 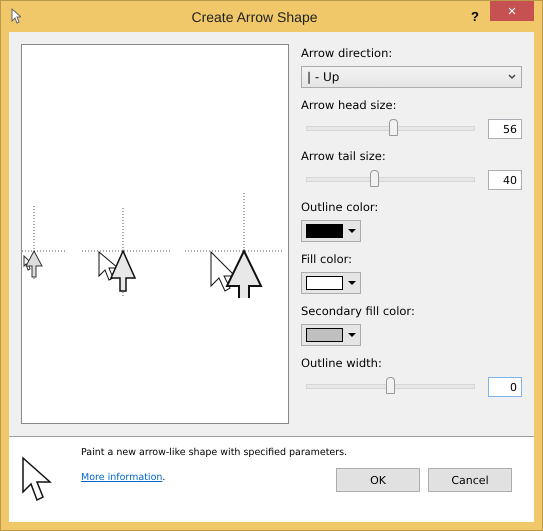 I want to click on number-field: 40, so click(x=505, y=180).